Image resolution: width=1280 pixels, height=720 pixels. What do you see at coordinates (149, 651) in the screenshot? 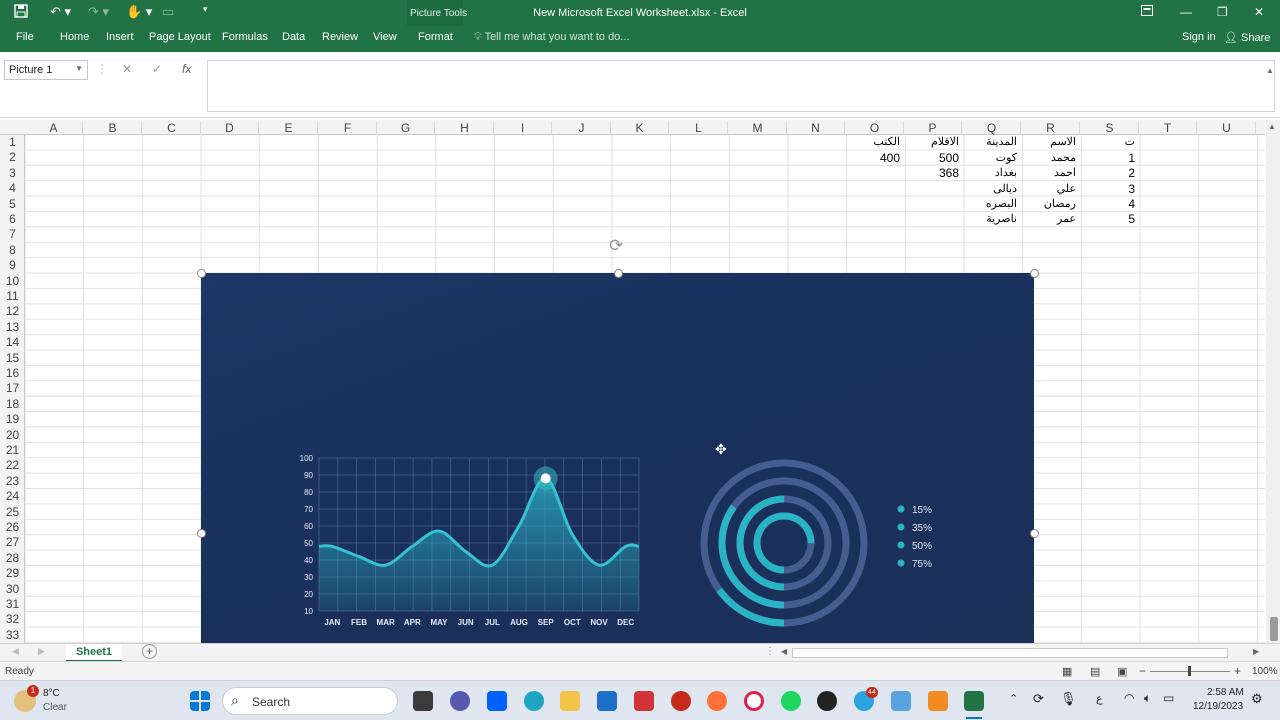
I see `add-sheet-icon: +` at bounding box center [149, 651].